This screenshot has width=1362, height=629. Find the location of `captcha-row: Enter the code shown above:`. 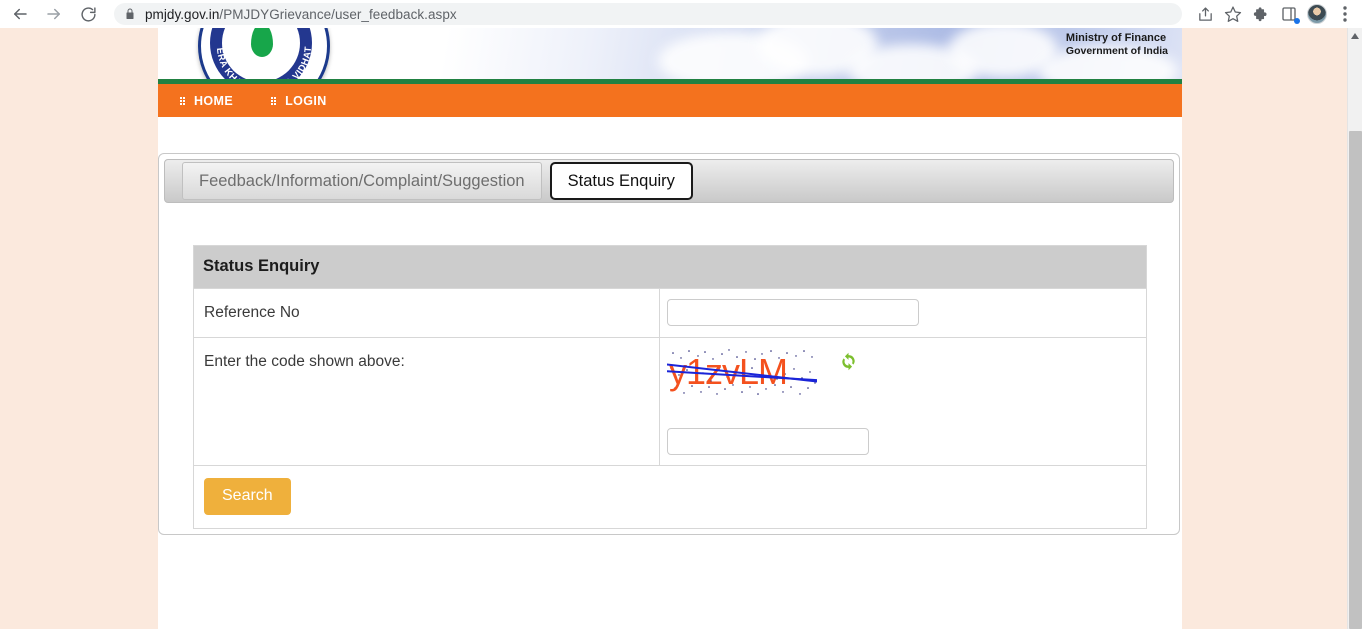

captcha-row: Enter the code shown above: is located at coordinates (670, 401).